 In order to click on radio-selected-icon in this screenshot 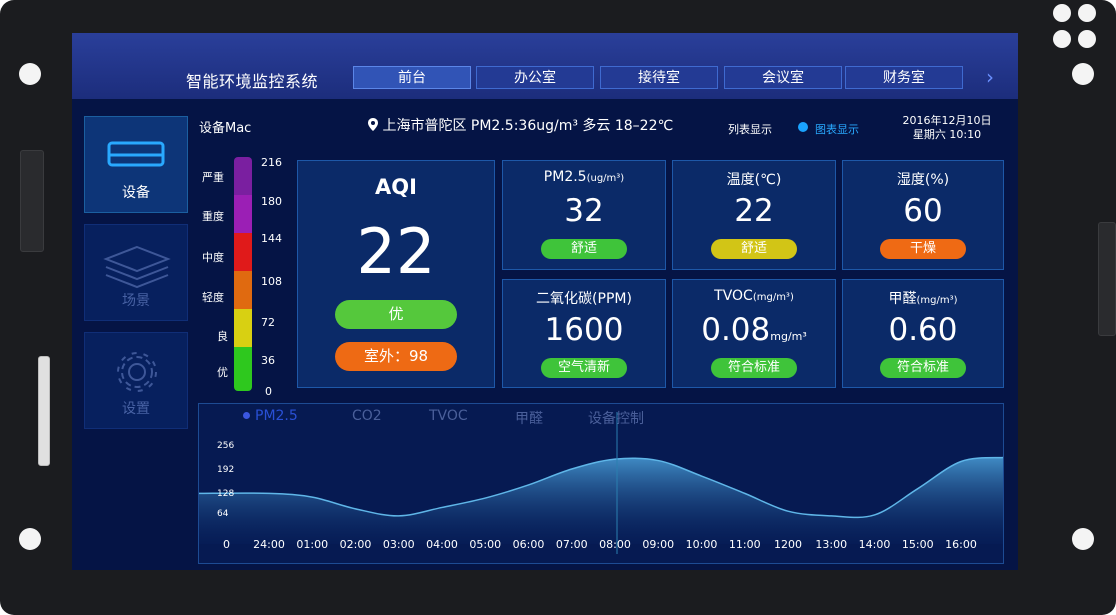, I will do `click(803, 127)`.